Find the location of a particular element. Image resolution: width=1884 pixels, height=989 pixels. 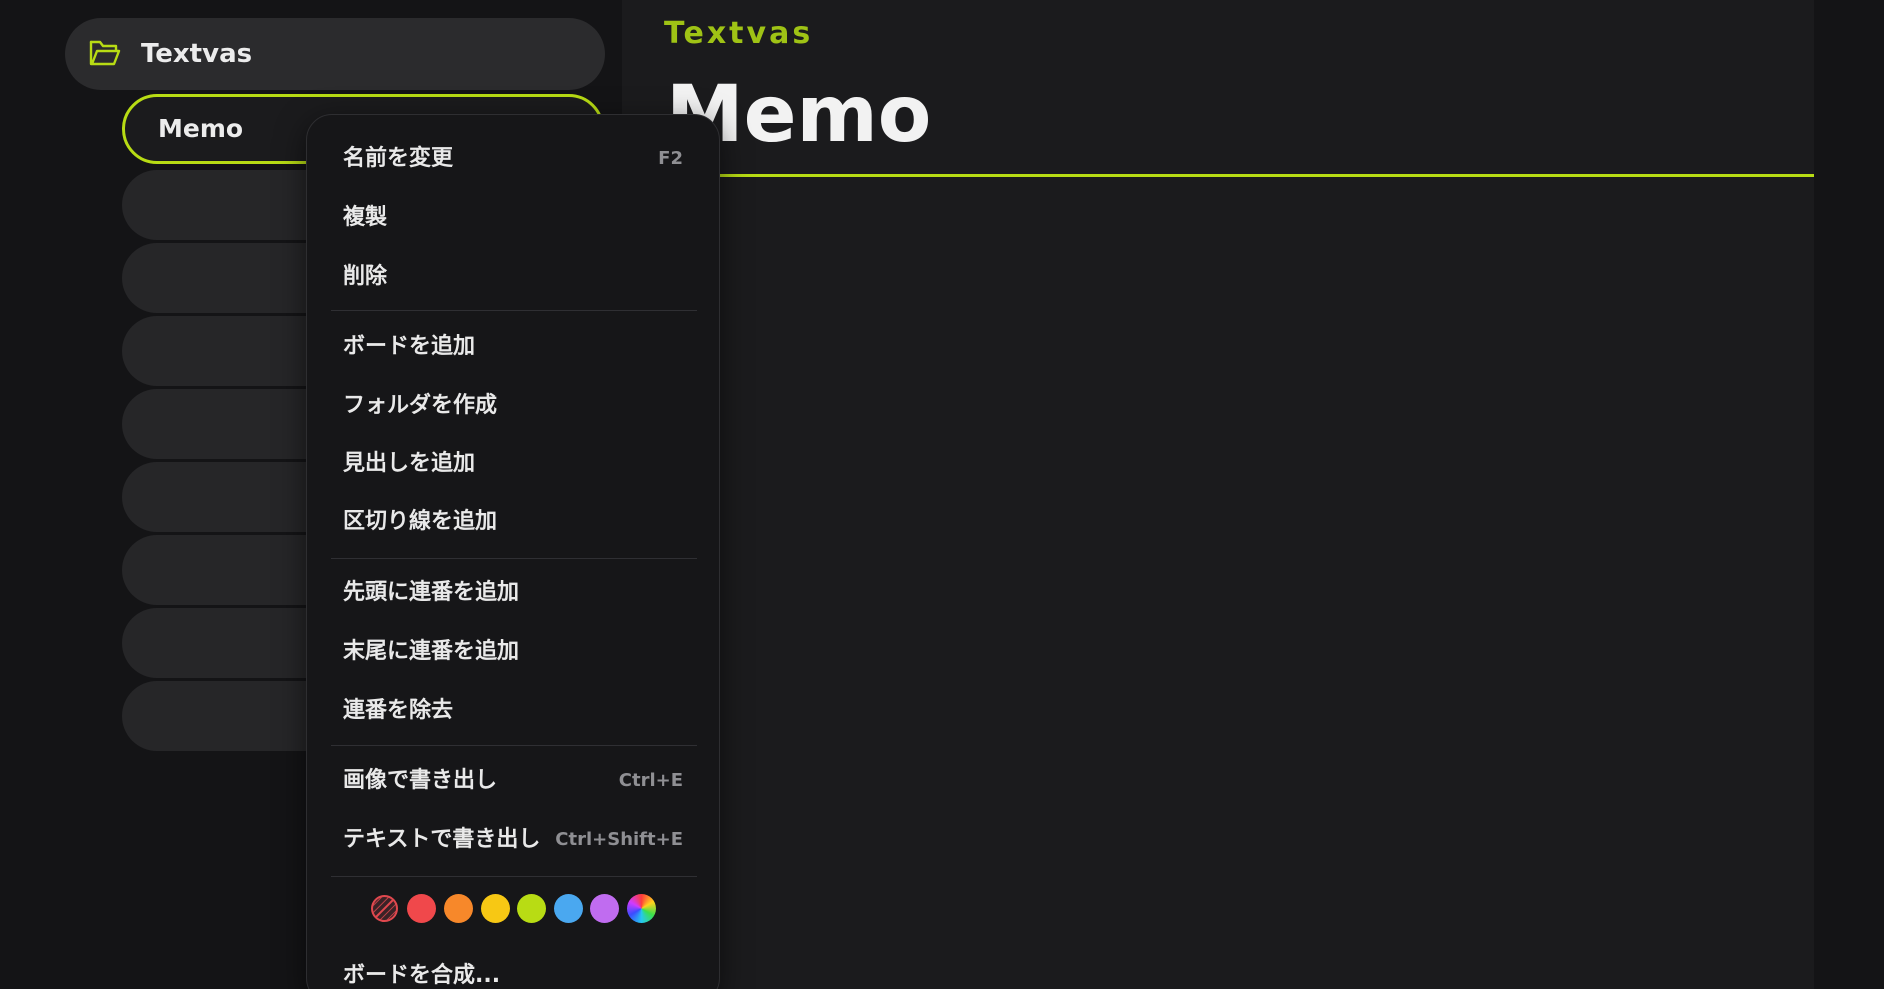

menu-item-label: 名前を変更 is located at coordinates (398, 158).